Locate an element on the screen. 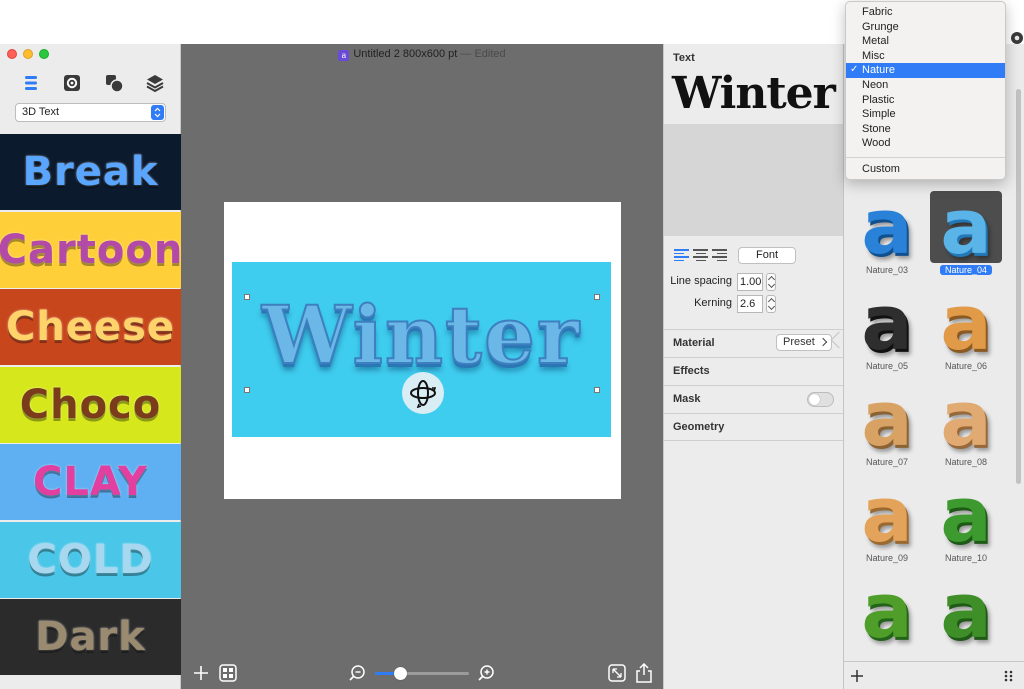  menu-item-simple: Simple is located at coordinates (925, 114).